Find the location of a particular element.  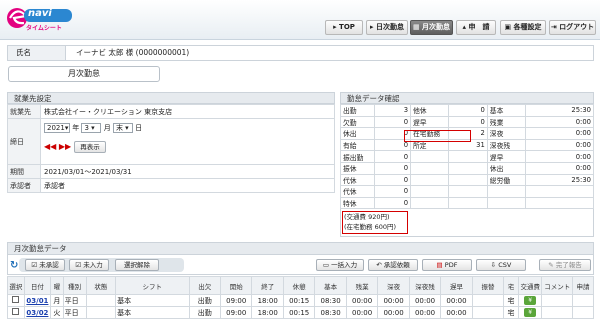

remote-work-highlight is located at coordinates (437, 136).